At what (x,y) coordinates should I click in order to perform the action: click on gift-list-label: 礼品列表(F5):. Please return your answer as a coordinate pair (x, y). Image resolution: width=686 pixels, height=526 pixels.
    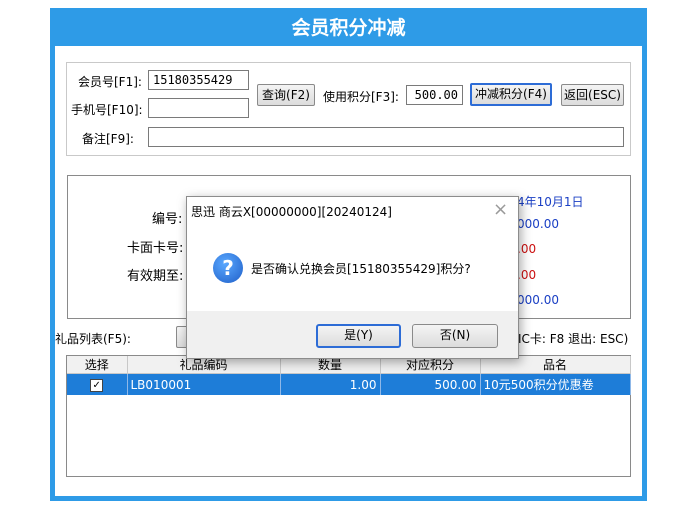
    Looking at the image, I should click on (93, 339).